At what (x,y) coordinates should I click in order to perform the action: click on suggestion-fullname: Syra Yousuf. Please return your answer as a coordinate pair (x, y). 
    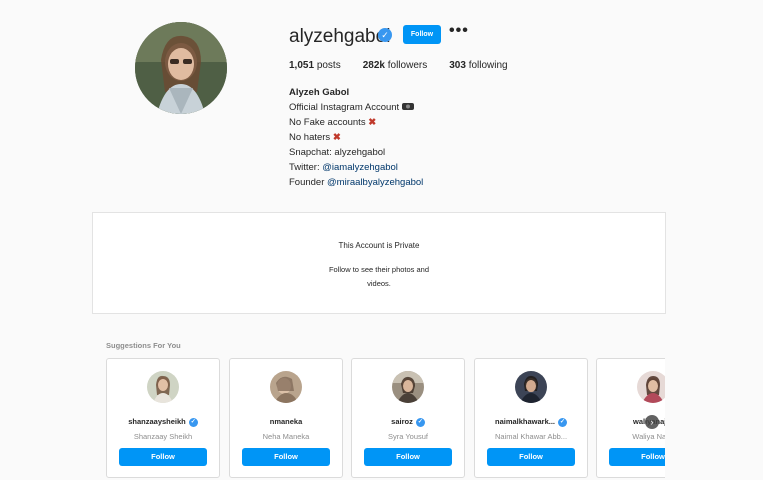
    Looking at the image, I should click on (408, 436).